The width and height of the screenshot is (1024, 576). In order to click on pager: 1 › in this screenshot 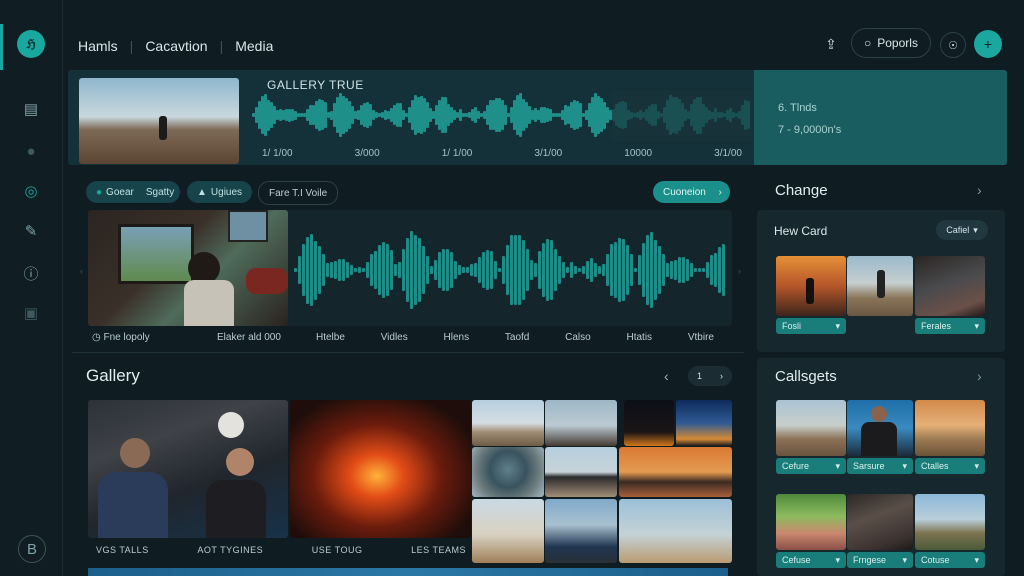, I will do `click(710, 376)`.